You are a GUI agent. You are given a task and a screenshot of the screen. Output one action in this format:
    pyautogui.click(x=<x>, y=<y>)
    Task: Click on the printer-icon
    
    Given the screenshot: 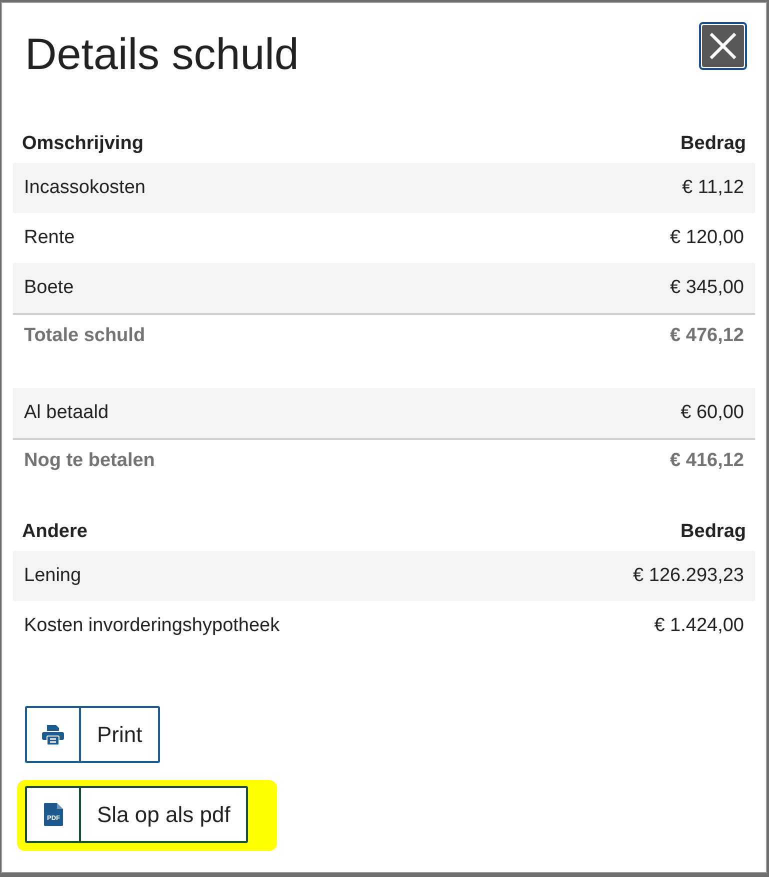 What is the action you would take?
    pyautogui.click(x=53, y=734)
    